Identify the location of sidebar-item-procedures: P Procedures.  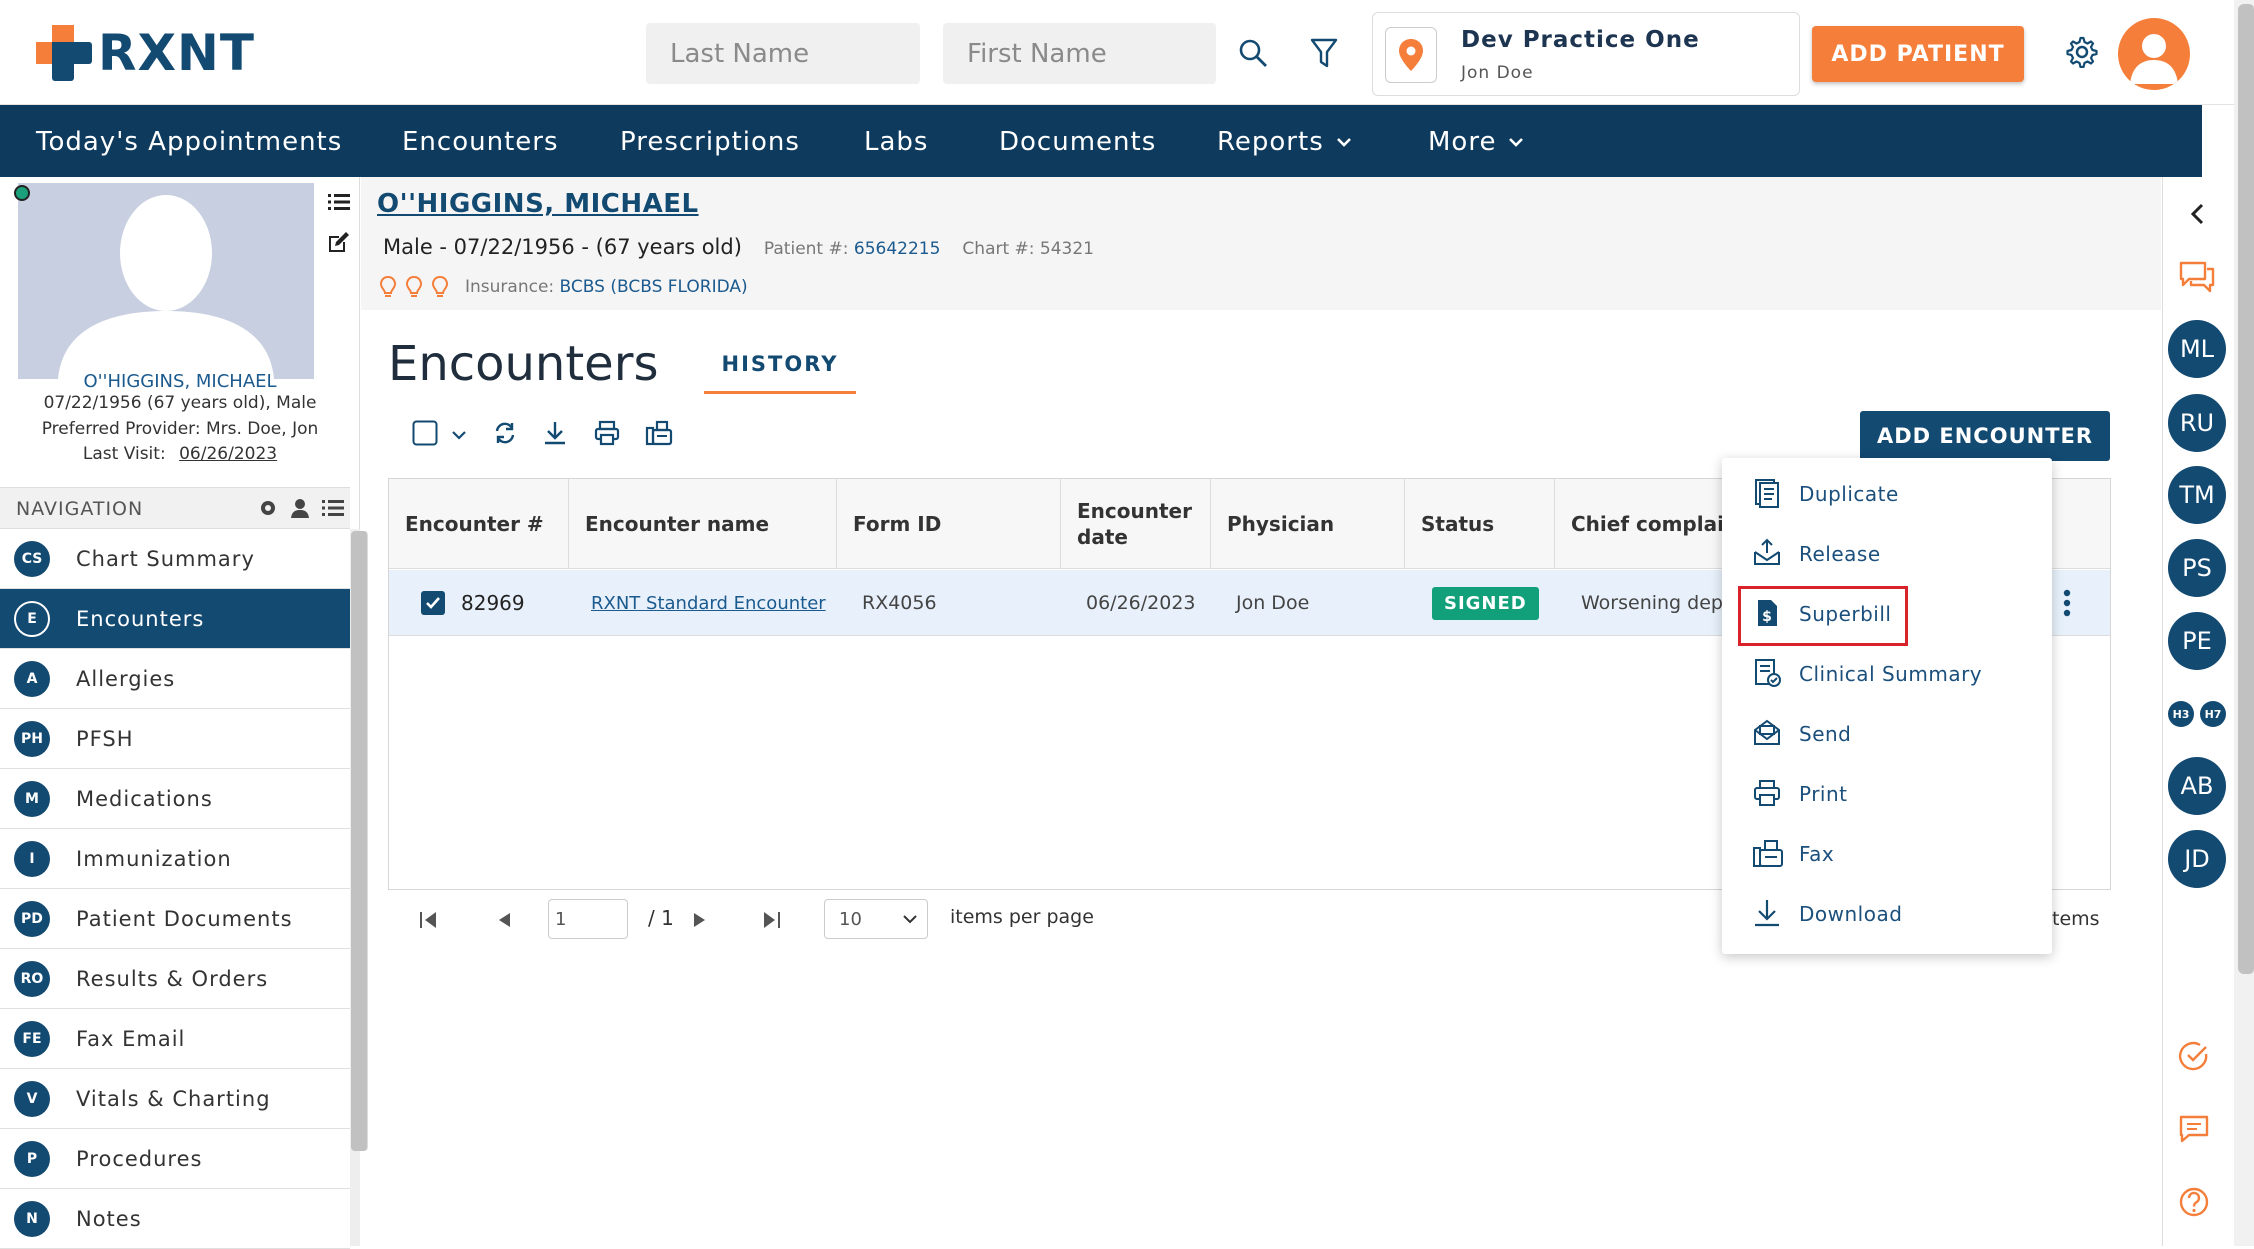
(175, 1159).